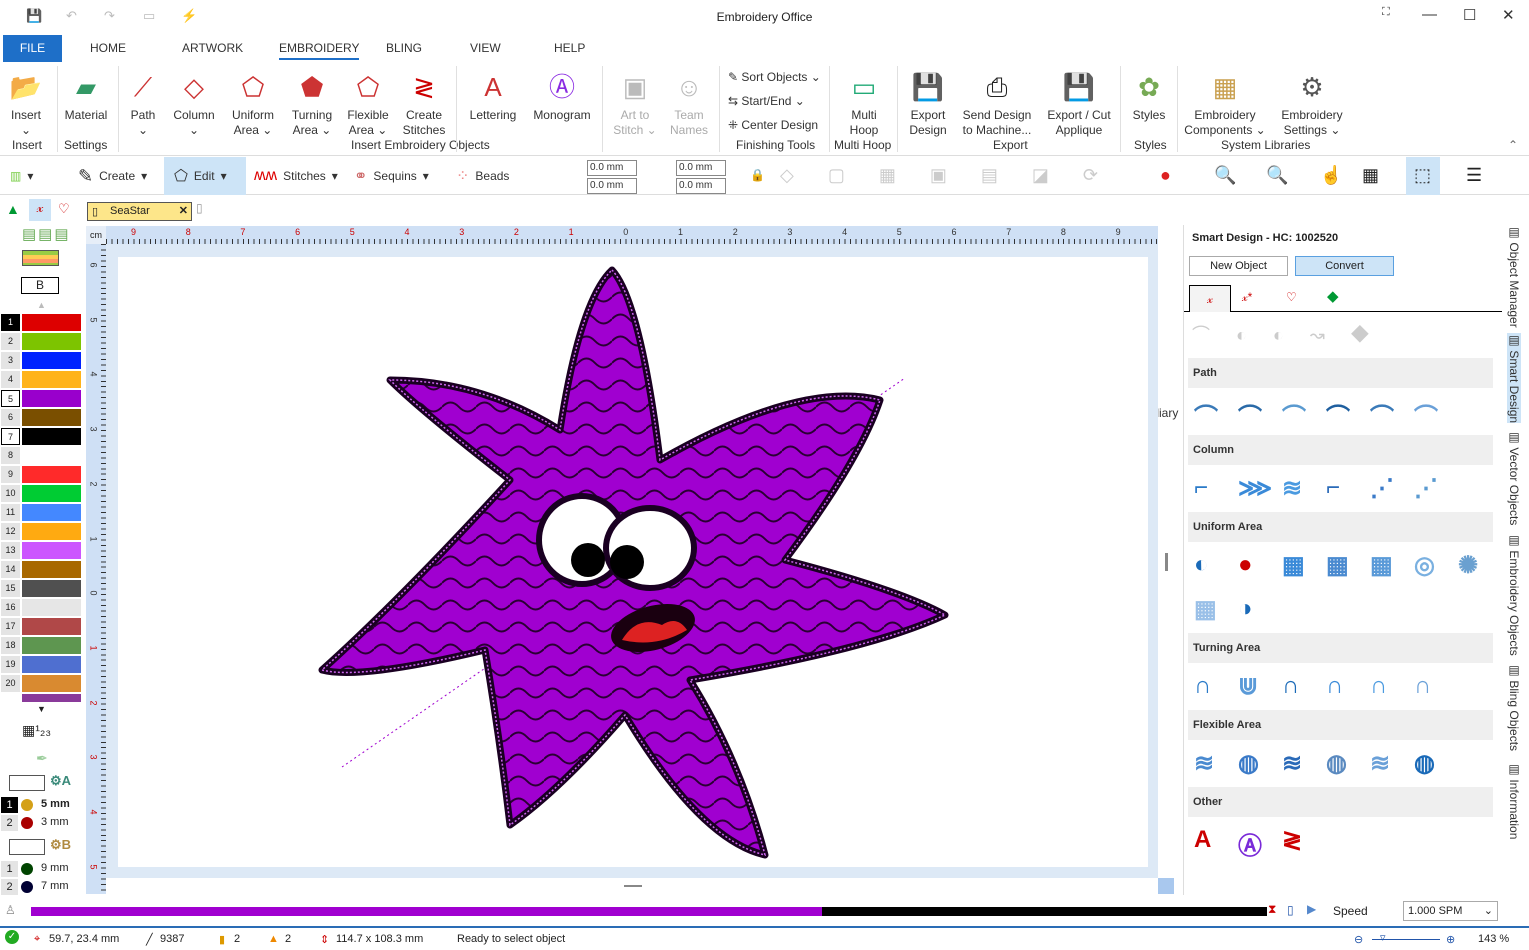  I want to click on ribbon-button-create-stitches: ≷ Create Stitches, so click(424, 102).